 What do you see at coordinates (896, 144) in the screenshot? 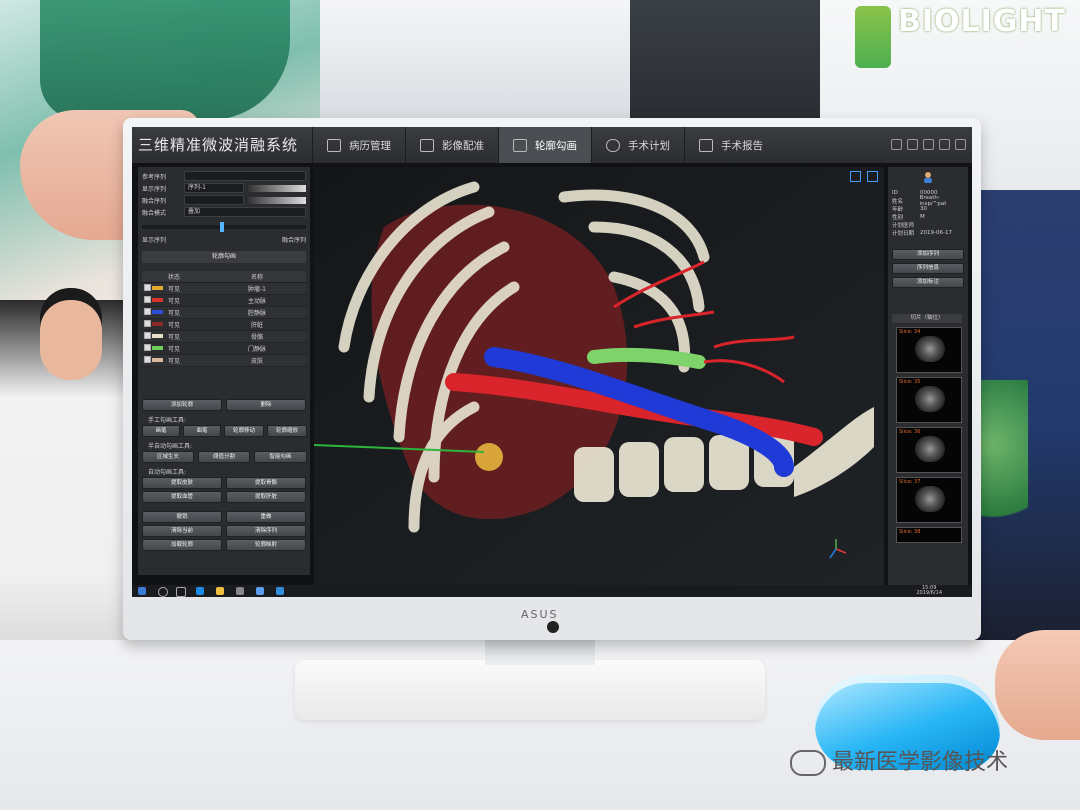
I see `settings-icon` at bounding box center [896, 144].